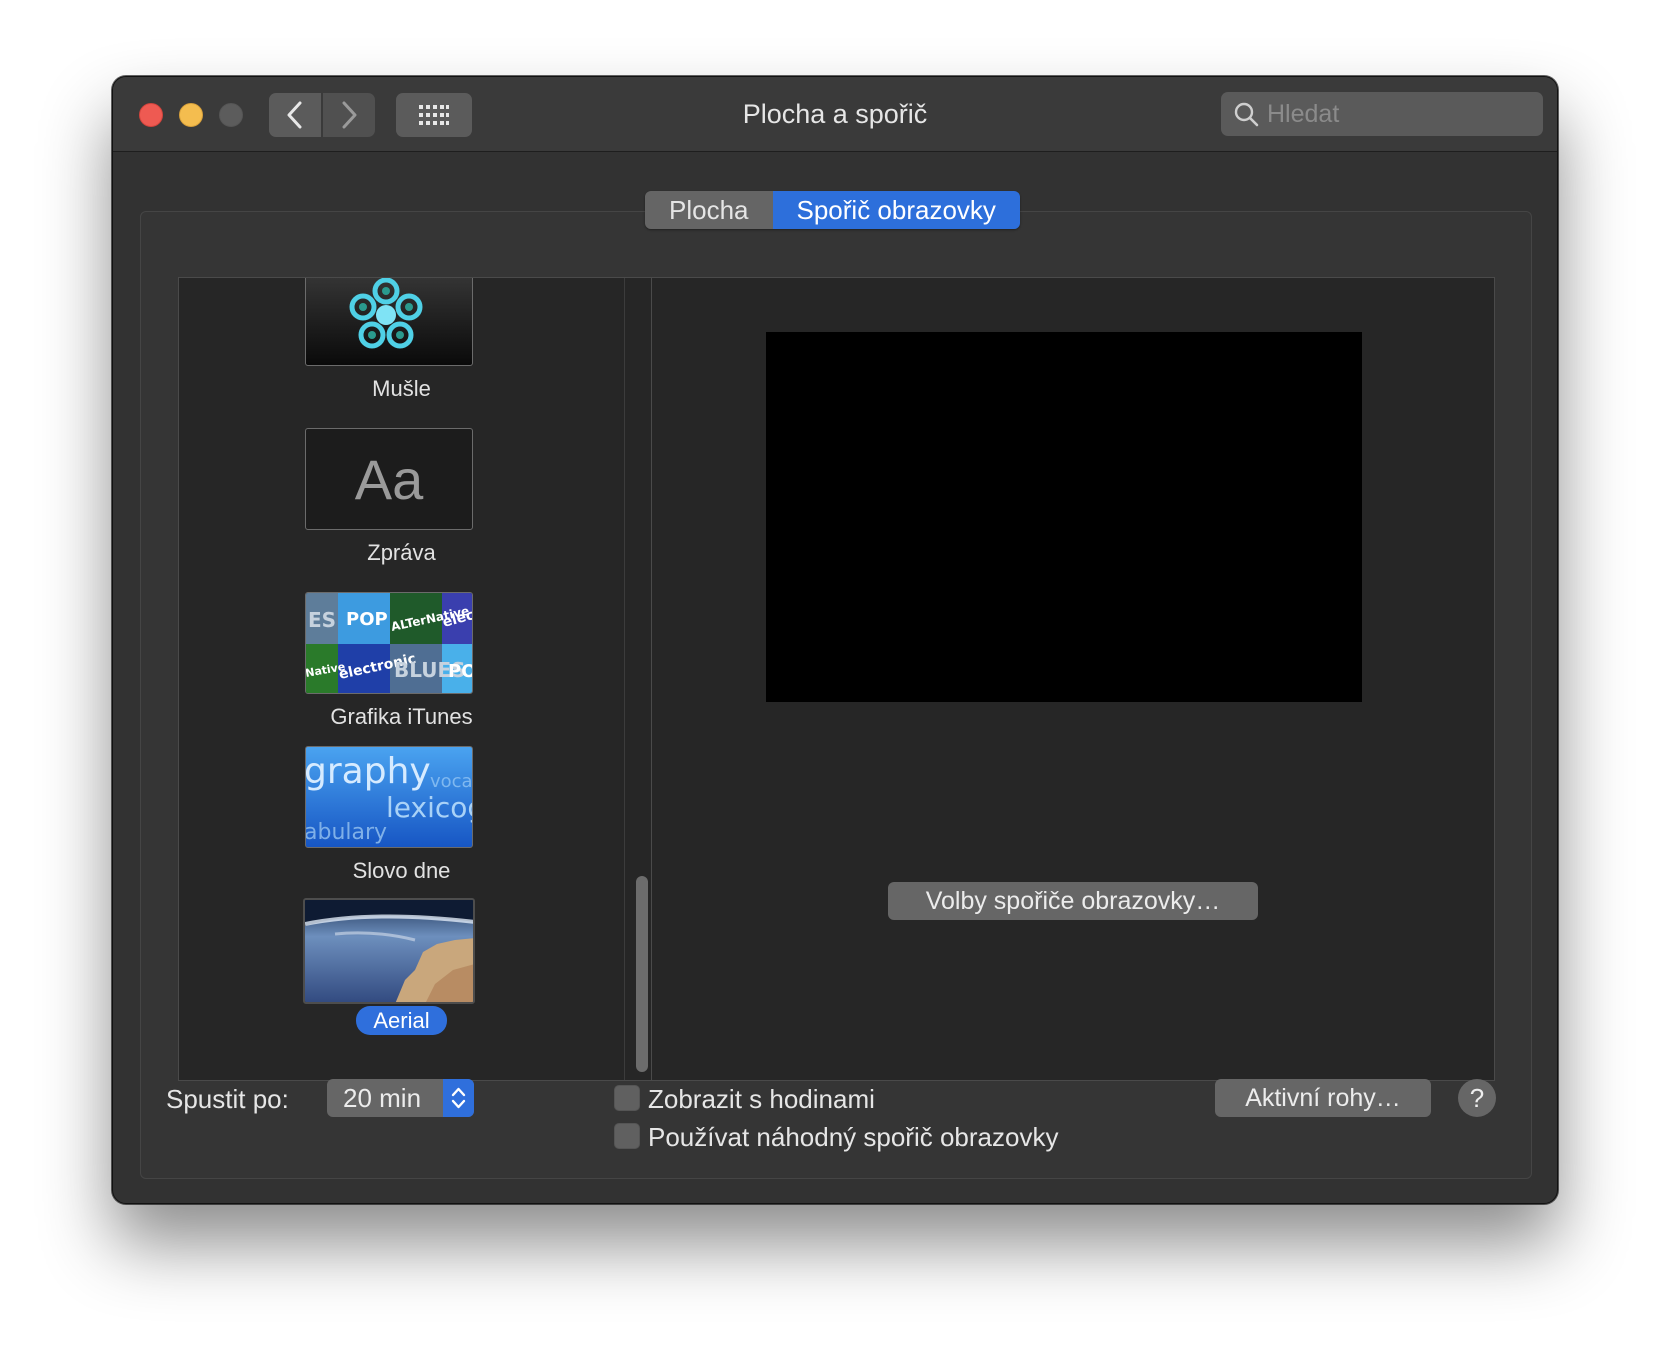  I want to click on segmented-tabs: Plocha Spořič obrazovky, so click(832, 210).